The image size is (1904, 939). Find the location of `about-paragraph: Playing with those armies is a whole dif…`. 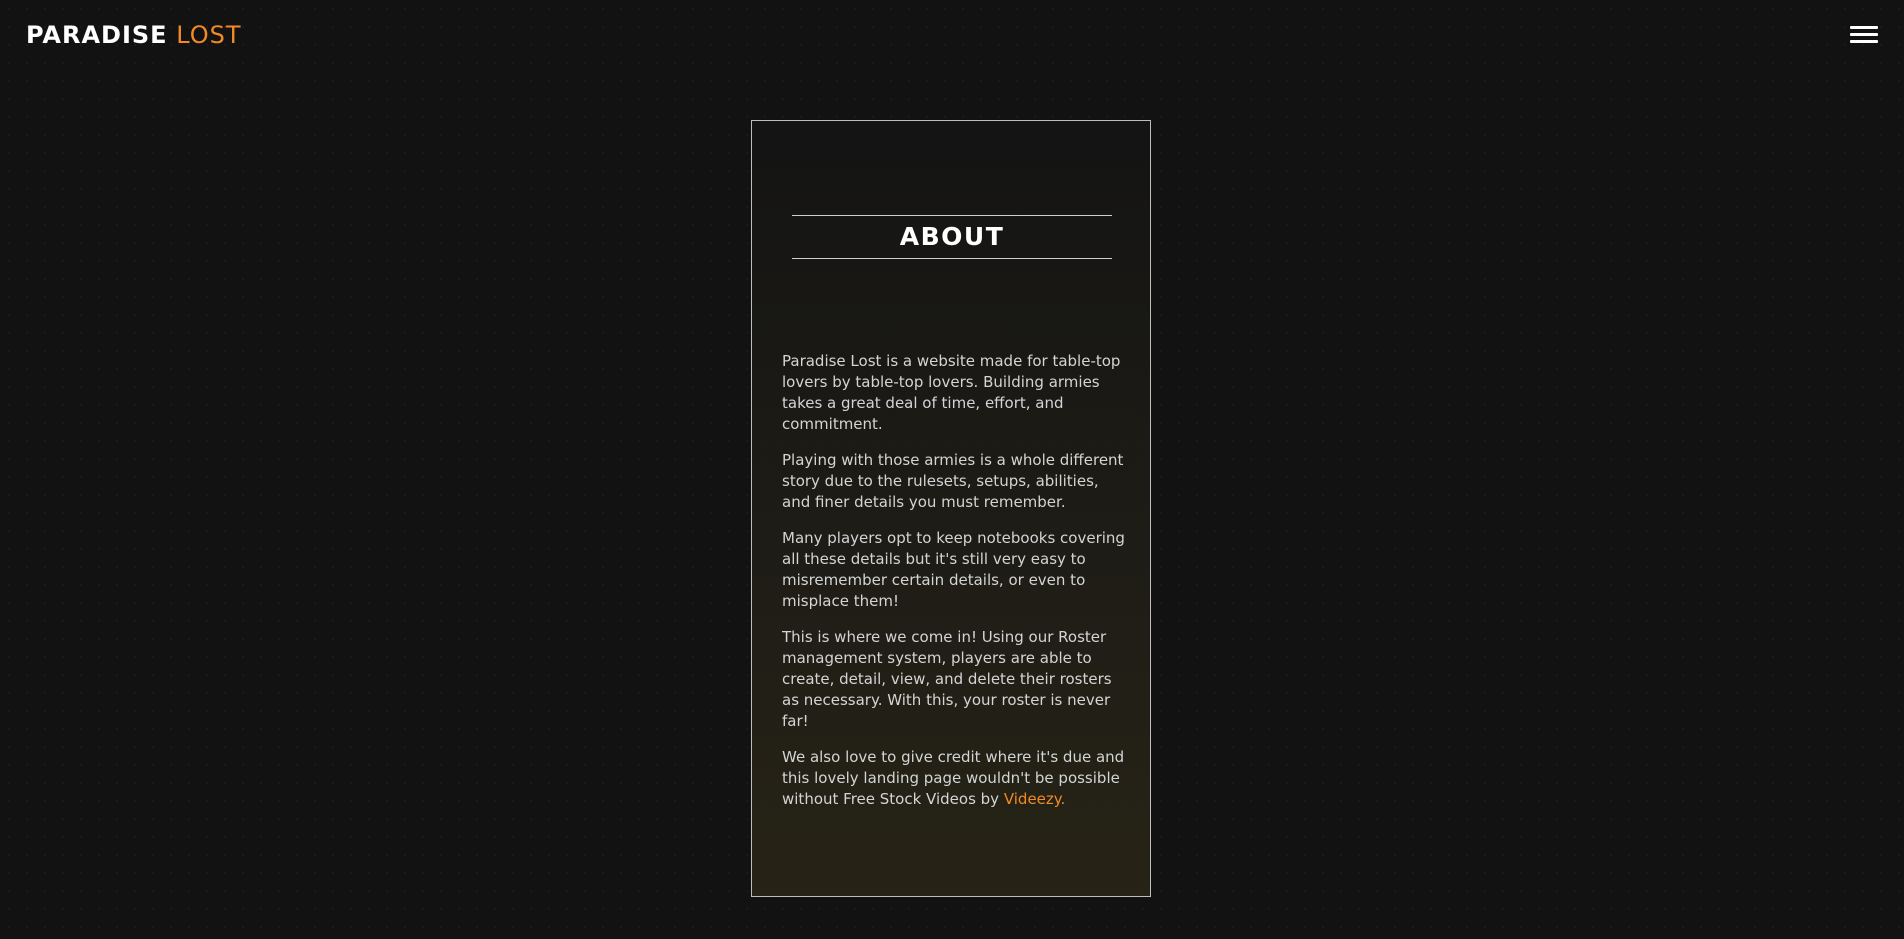

about-paragraph: Playing with those armies is a whole dif… is located at coordinates (953, 481).